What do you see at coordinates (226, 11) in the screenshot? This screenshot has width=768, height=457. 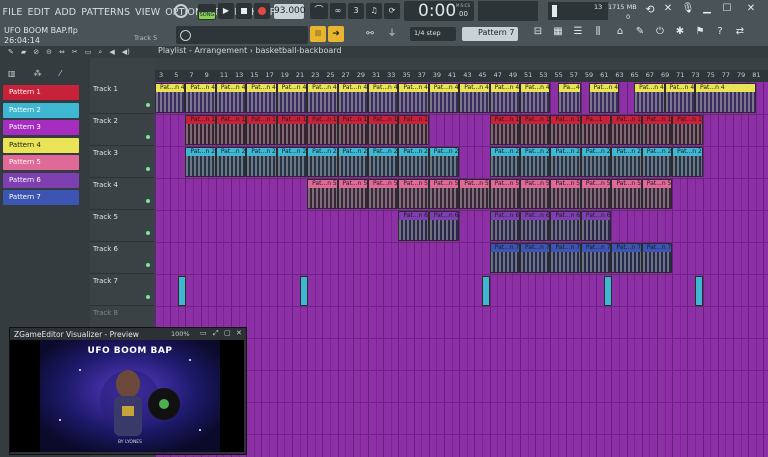 I see `play-button: ▶` at bounding box center [226, 11].